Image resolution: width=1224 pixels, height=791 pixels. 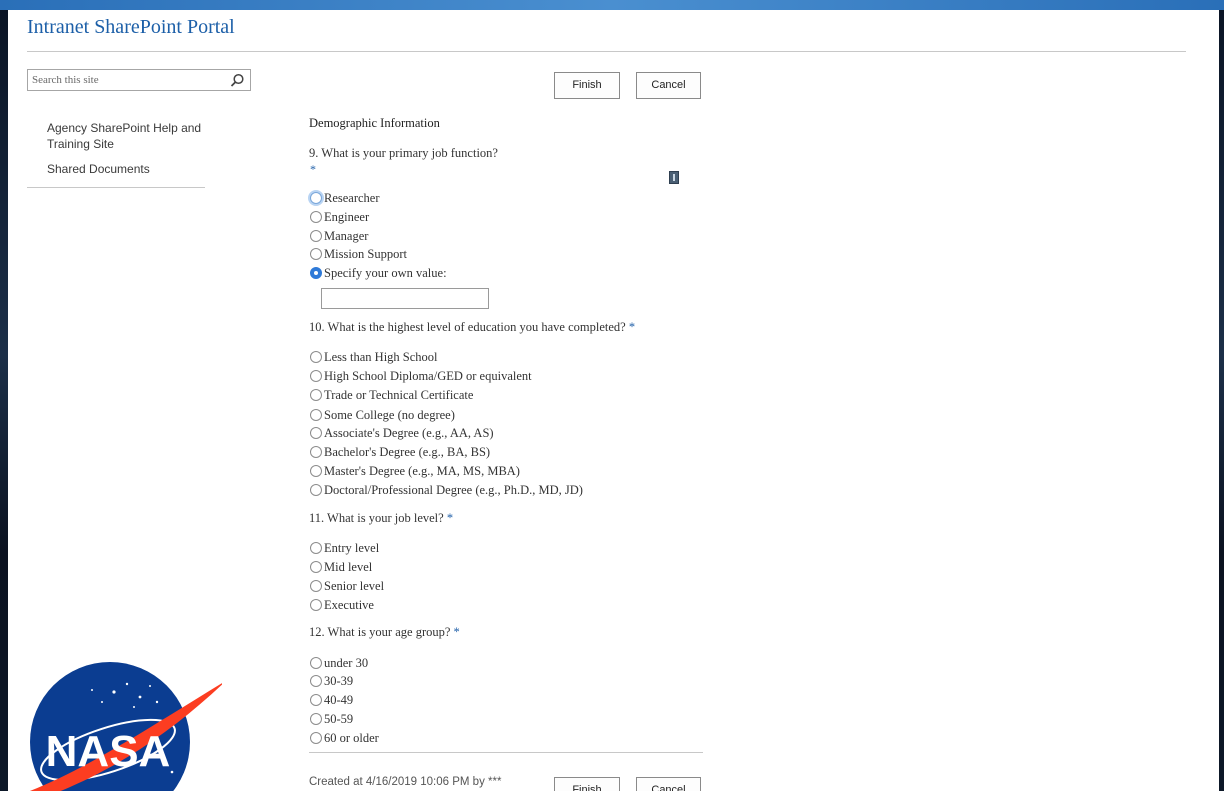 I want to click on cancel-button: Cancel, so click(x=668, y=85).